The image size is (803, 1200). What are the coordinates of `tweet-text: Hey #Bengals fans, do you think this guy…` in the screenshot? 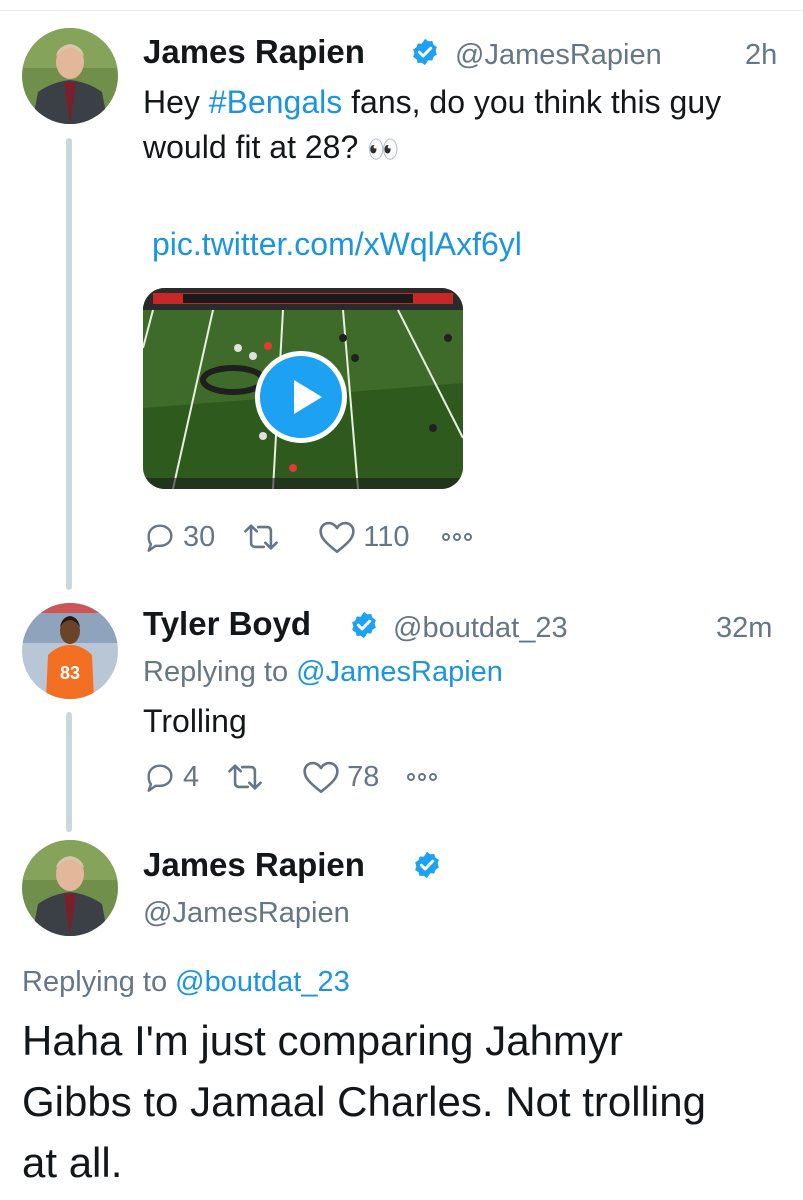 It's located at (463, 126).